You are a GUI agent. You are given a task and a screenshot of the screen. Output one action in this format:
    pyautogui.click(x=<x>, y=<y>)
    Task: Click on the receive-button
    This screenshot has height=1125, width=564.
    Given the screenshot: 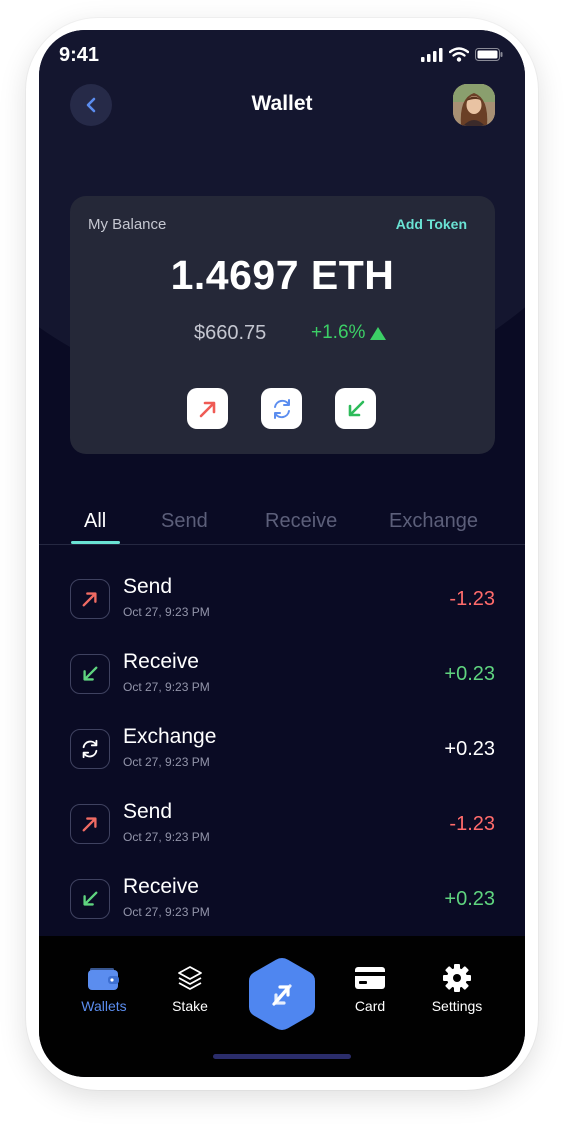 What is the action you would take?
    pyautogui.click(x=355, y=408)
    